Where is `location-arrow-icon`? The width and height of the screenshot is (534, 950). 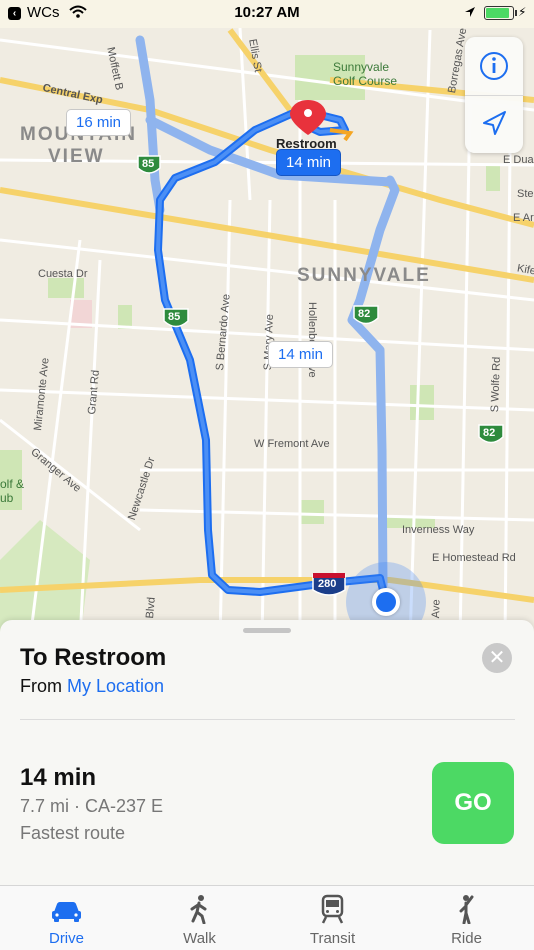 location-arrow-icon is located at coordinates (494, 123).